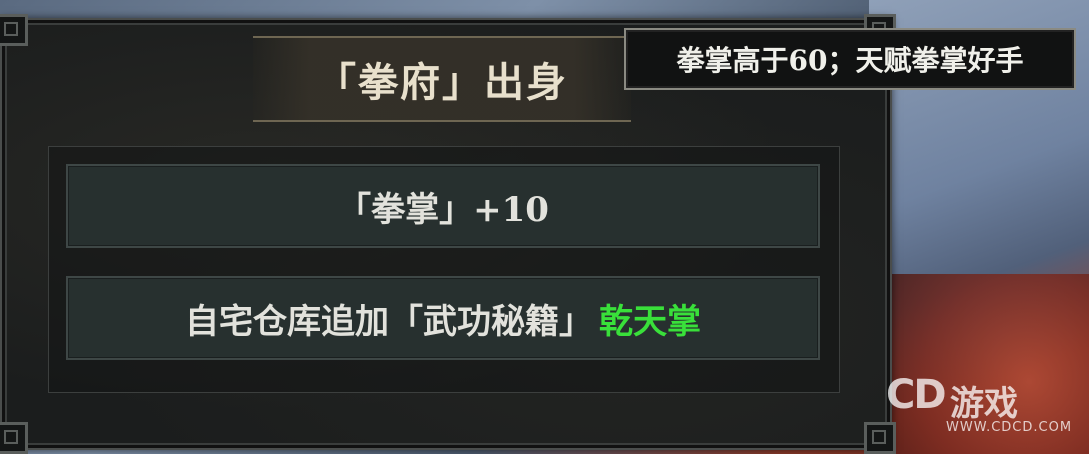 This screenshot has width=1089, height=454. Describe the element at coordinates (916, 395) in the screenshot. I see `watermark-logo: CD` at that location.